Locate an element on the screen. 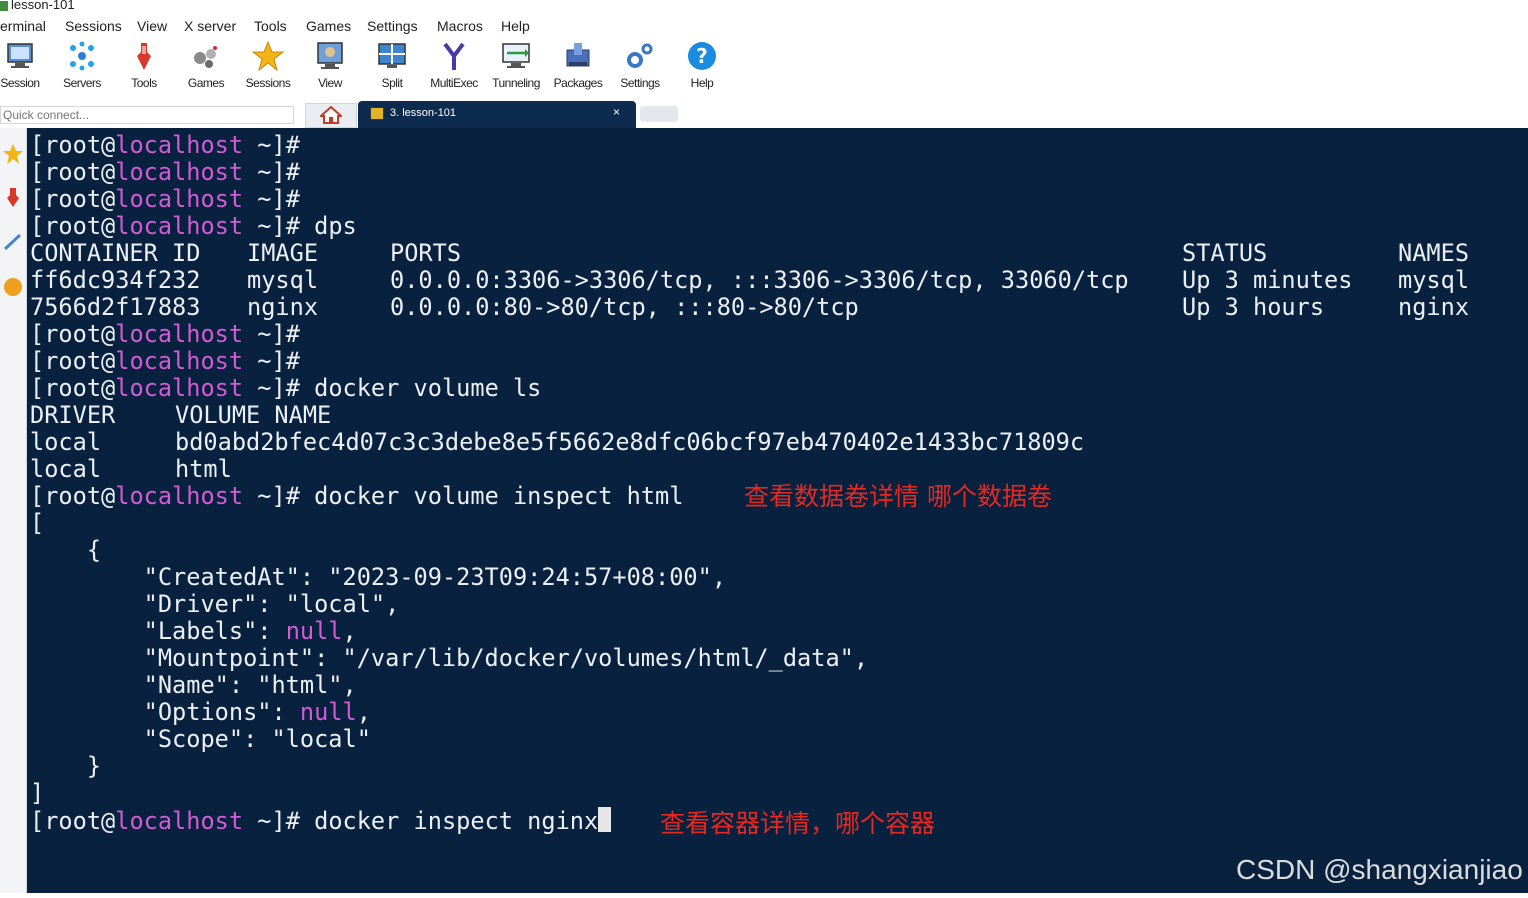 The width and height of the screenshot is (1528, 898). multiexec-button: MultiExec is located at coordinates (454, 67).